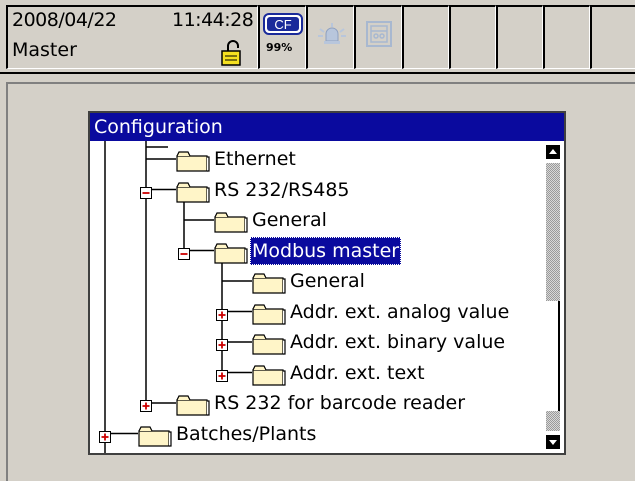 The image size is (635, 481). Describe the element at coordinates (279, 47) in the screenshot. I see `cf-percent: 99%` at that location.